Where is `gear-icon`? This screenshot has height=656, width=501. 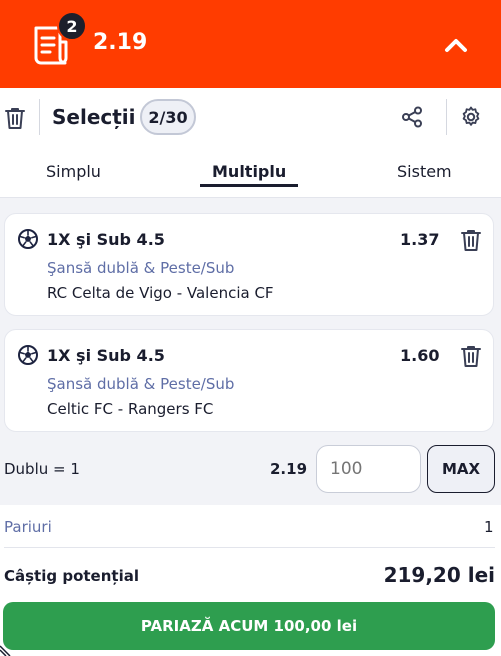 gear-icon is located at coordinates (471, 117).